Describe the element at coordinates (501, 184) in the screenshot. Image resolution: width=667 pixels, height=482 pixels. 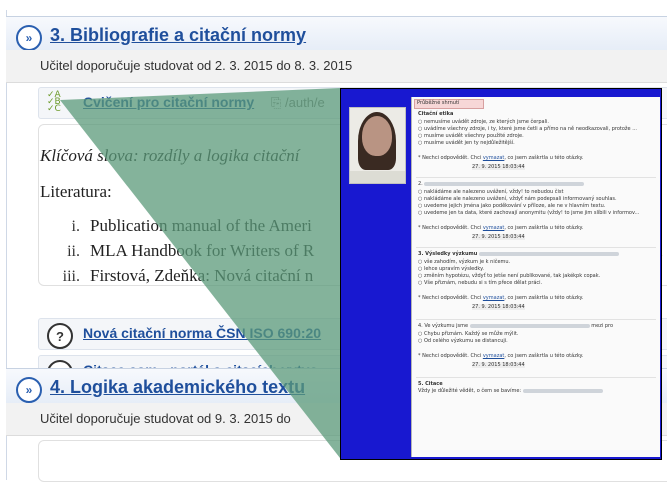
I see `question-number: 2.` at that location.